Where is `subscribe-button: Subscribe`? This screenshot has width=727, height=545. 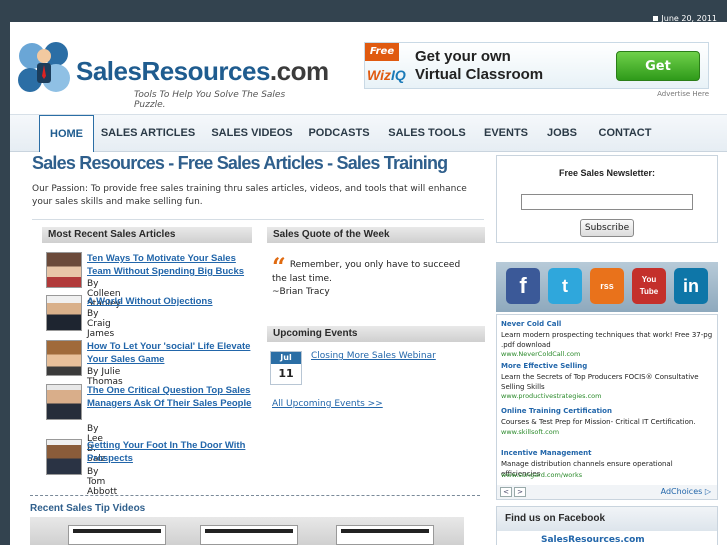 subscribe-button: Subscribe is located at coordinates (607, 228).